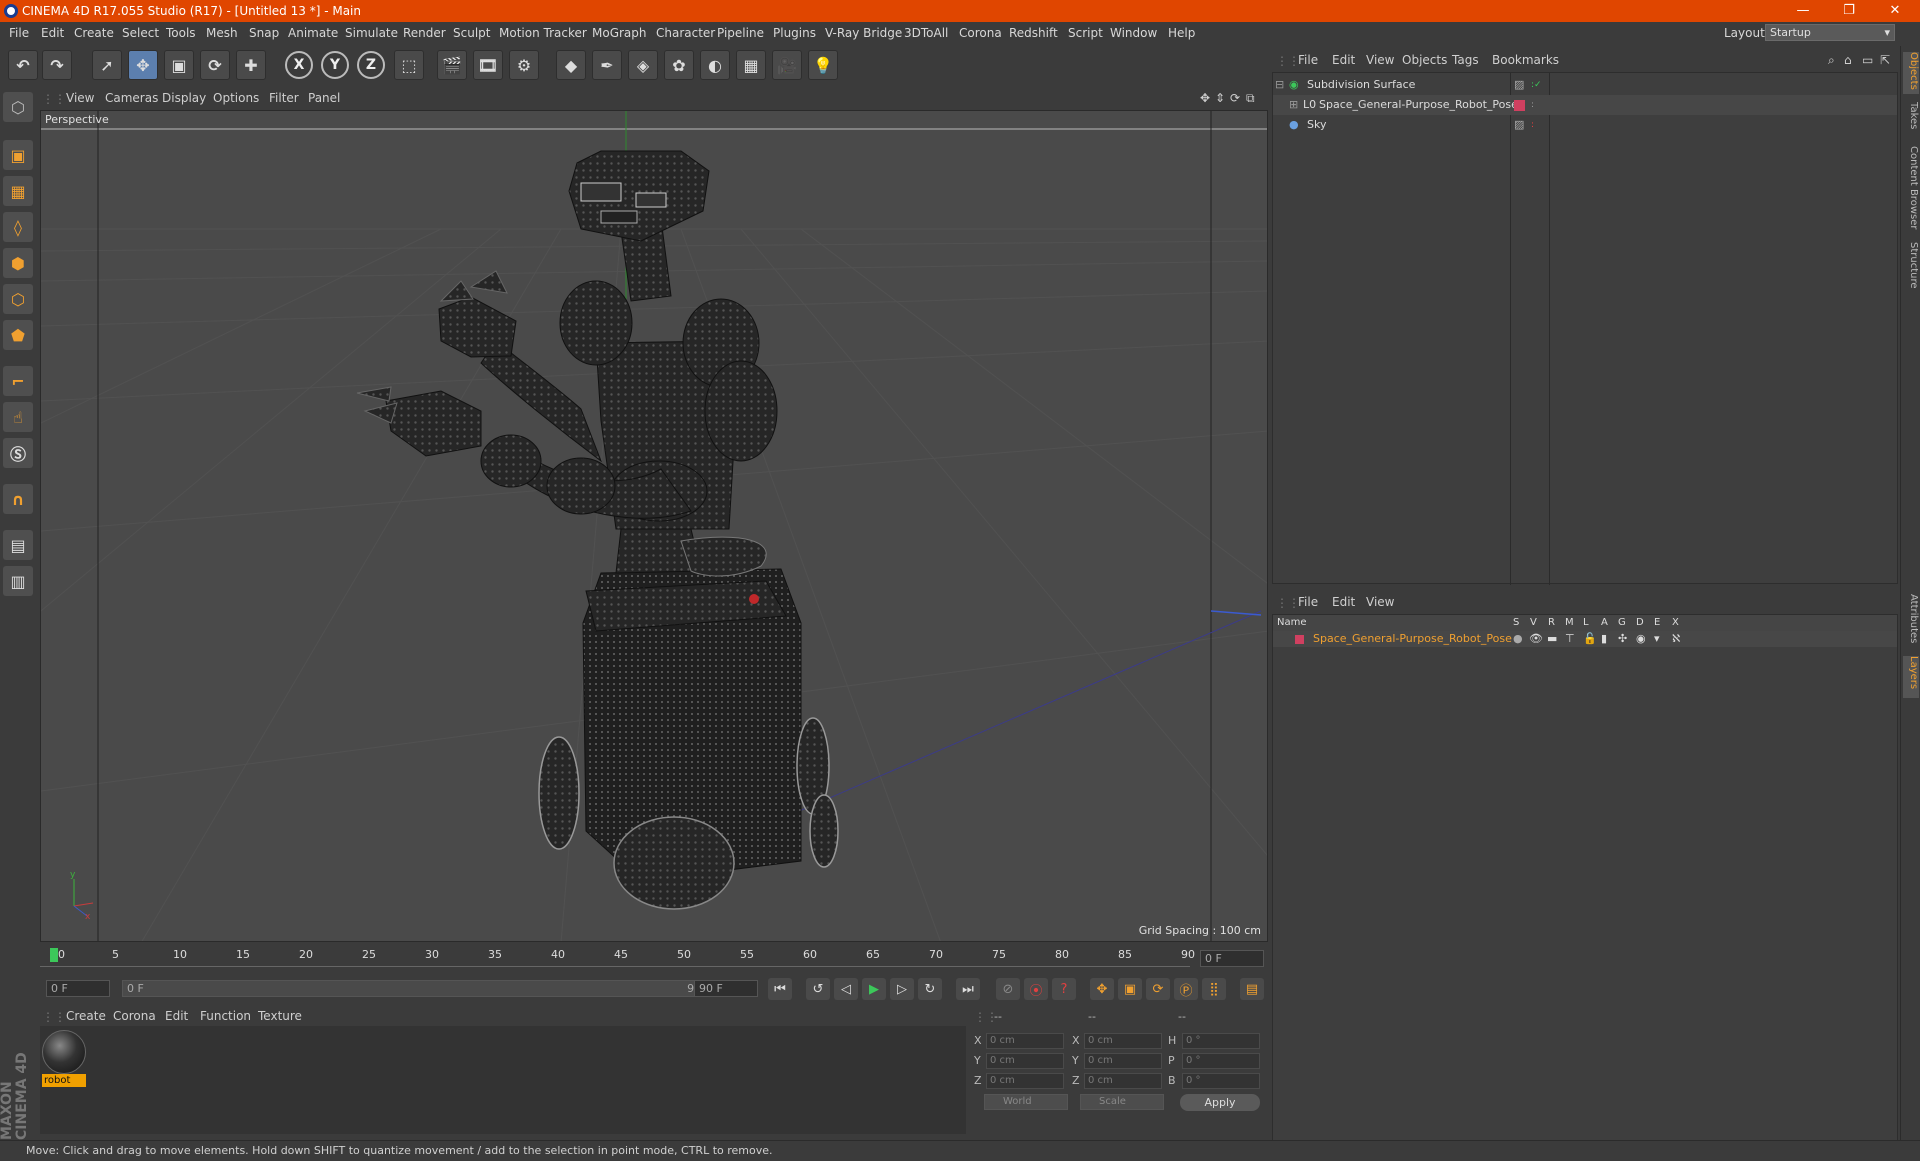 This screenshot has height=1161, width=1920. What do you see at coordinates (1525, 60) in the screenshot?
I see `om-menu-bookmarks: Bookmarks` at bounding box center [1525, 60].